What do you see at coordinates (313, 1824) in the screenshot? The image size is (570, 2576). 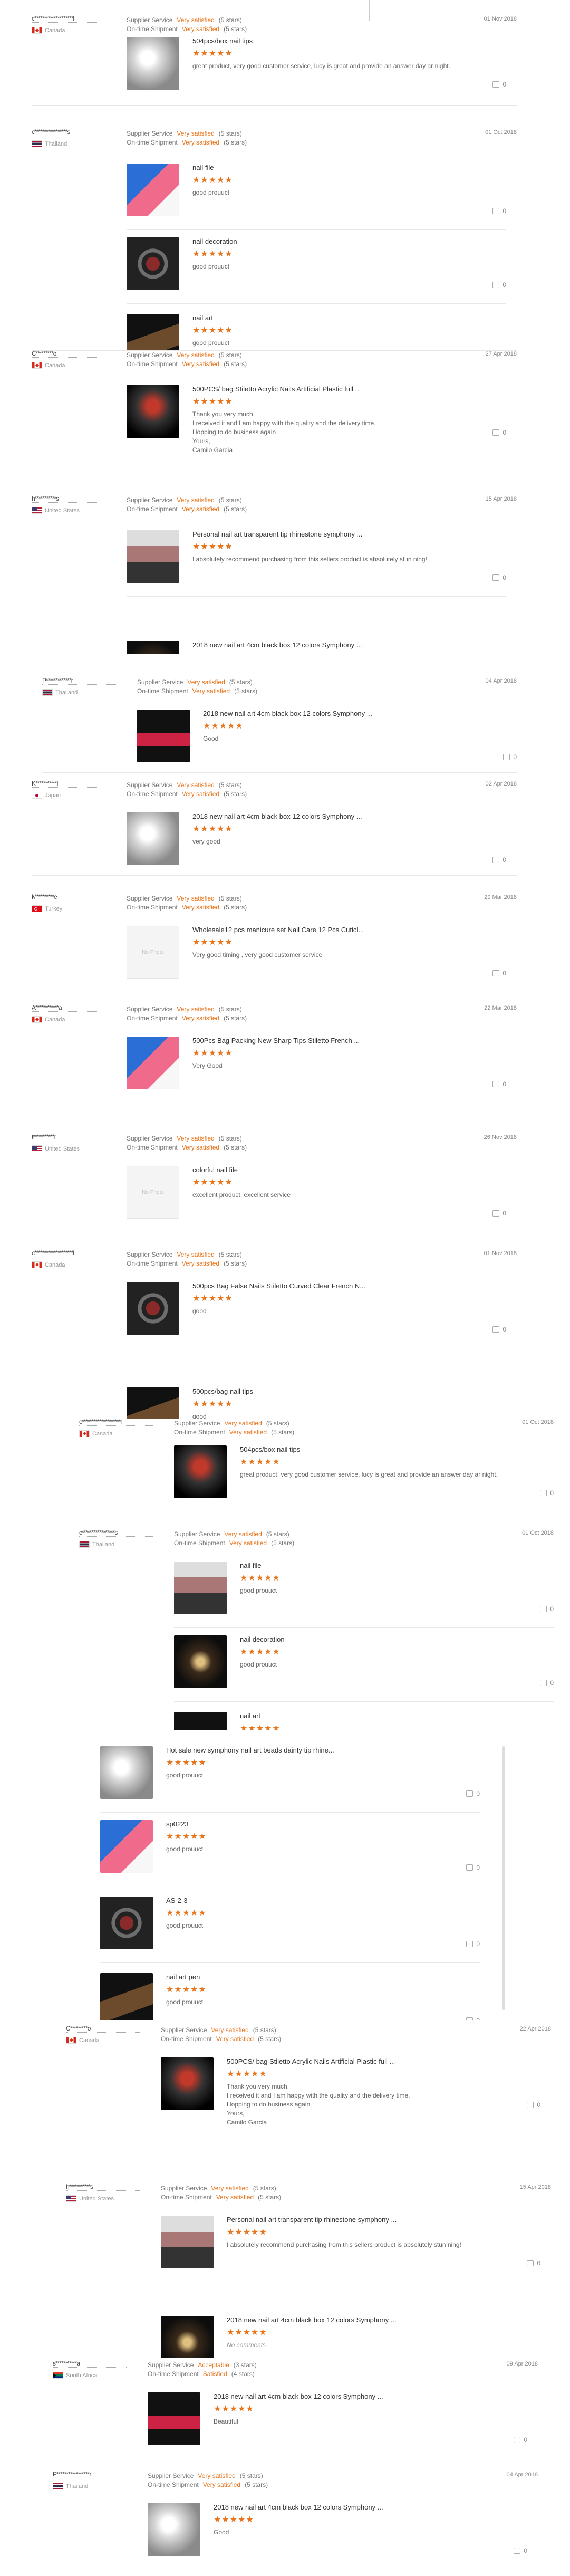 I see `product-title-link: sp0223` at bounding box center [313, 1824].